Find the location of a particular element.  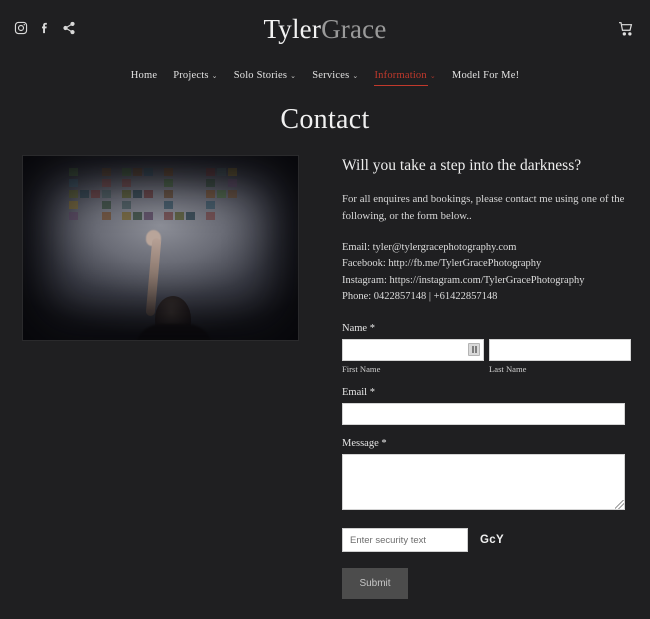

photo-vignette is located at coordinates (160, 248).